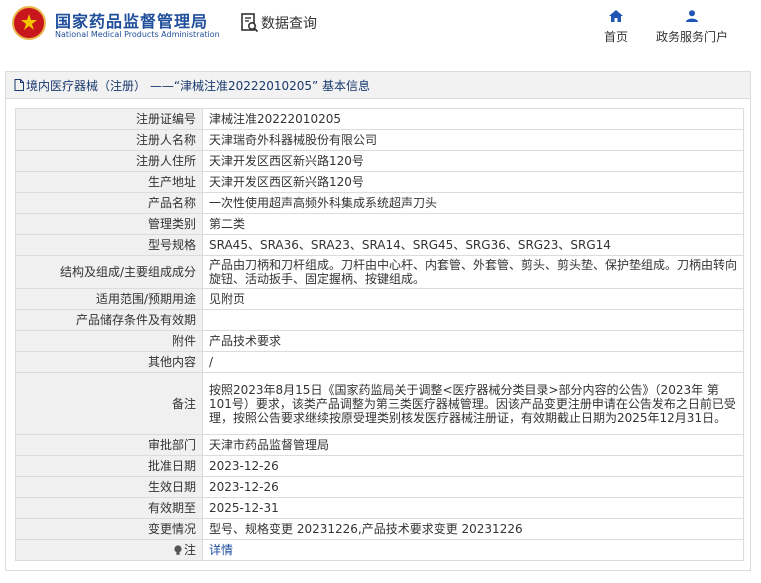 This screenshot has height=583, width=761. What do you see at coordinates (109, 140) in the screenshot?
I see `field-label: 注册人名称` at bounding box center [109, 140].